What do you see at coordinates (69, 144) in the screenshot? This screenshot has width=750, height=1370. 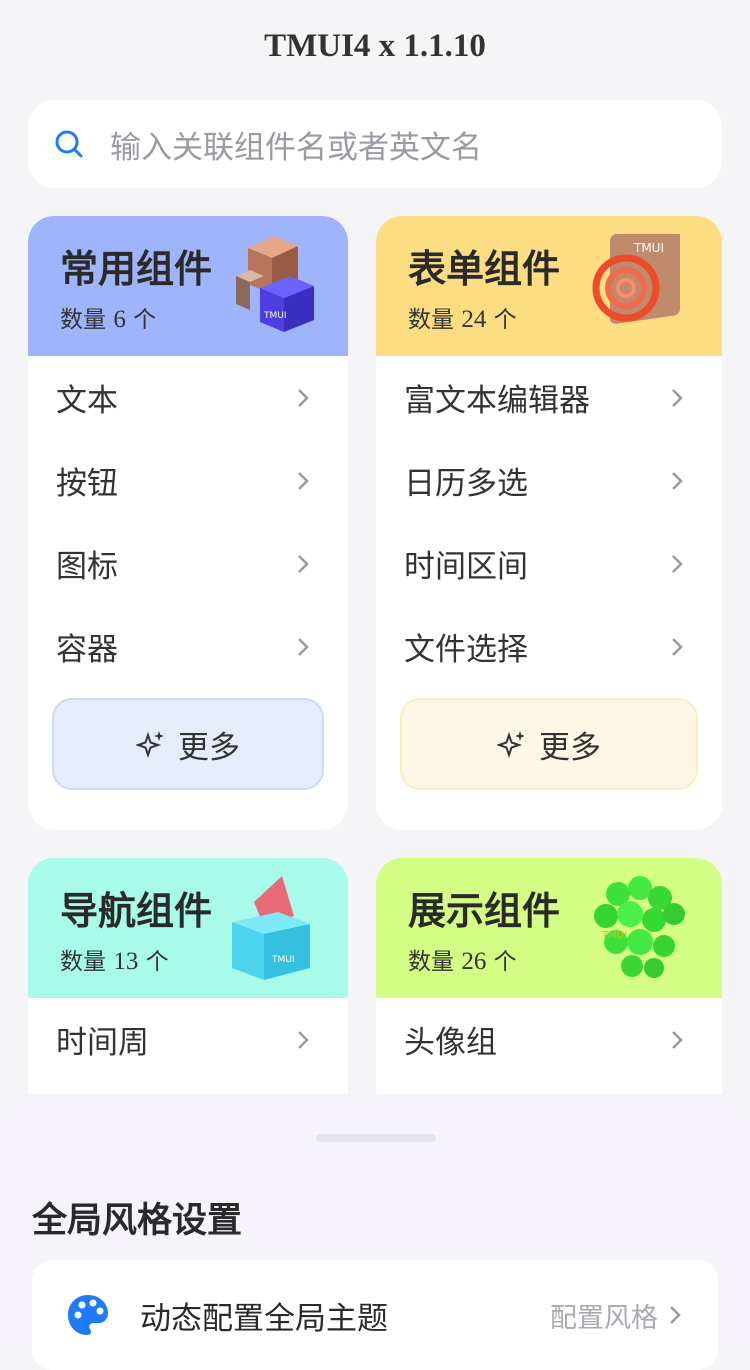 I see `search-icon` at bounding box center [69, 144].